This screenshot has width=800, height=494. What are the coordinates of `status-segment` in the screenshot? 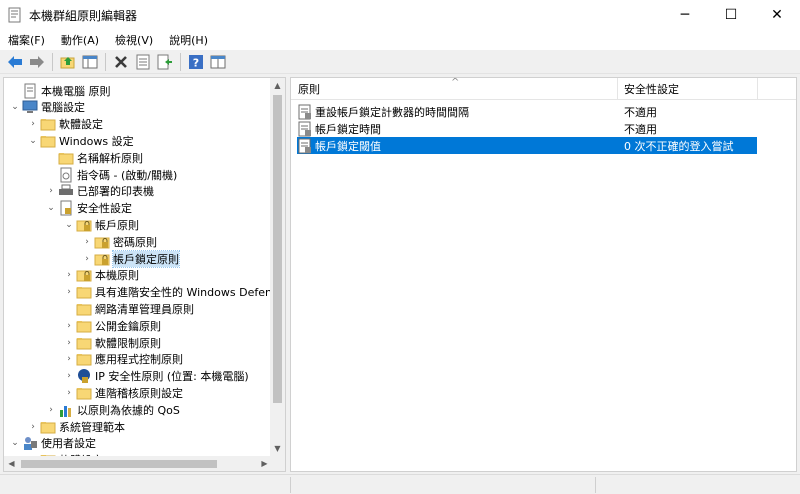 It's located at (440, 485).